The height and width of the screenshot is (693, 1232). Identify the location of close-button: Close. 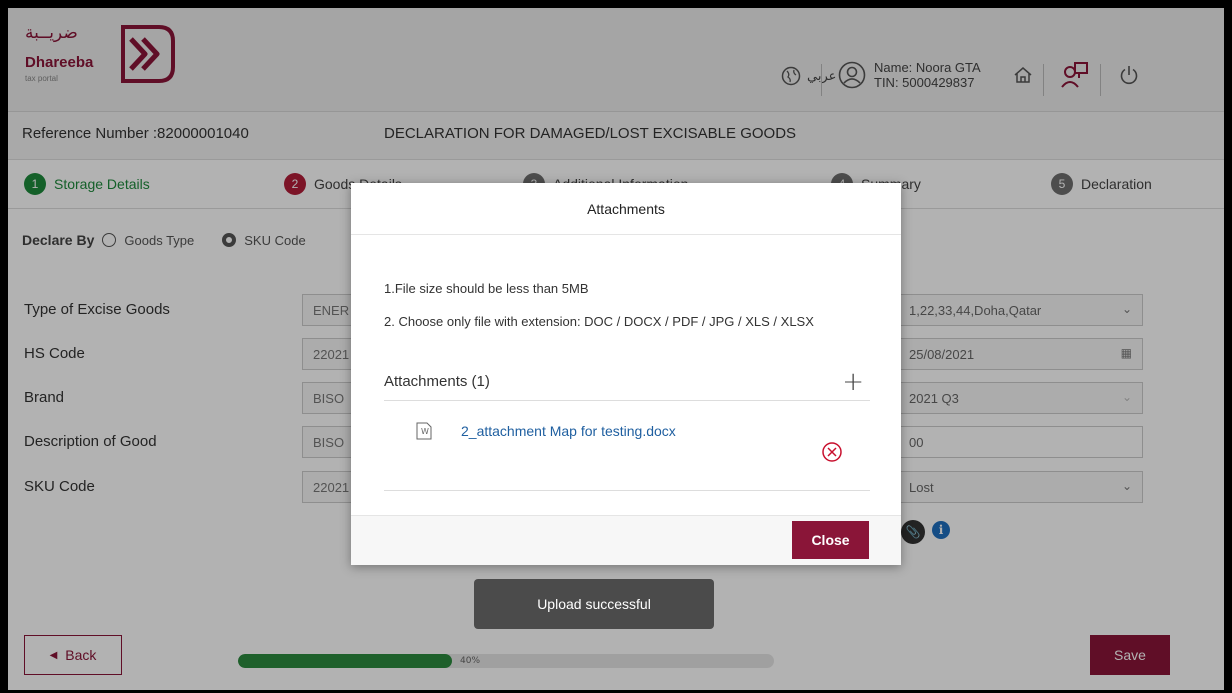
(830, 540).